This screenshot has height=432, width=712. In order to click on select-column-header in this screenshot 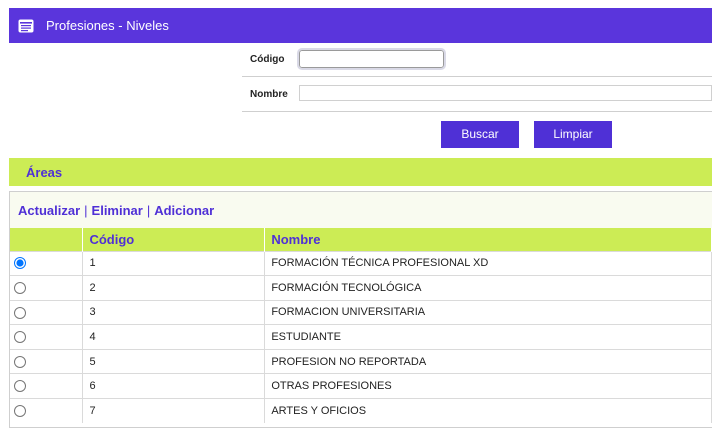, I will do `click(47, 239)`.